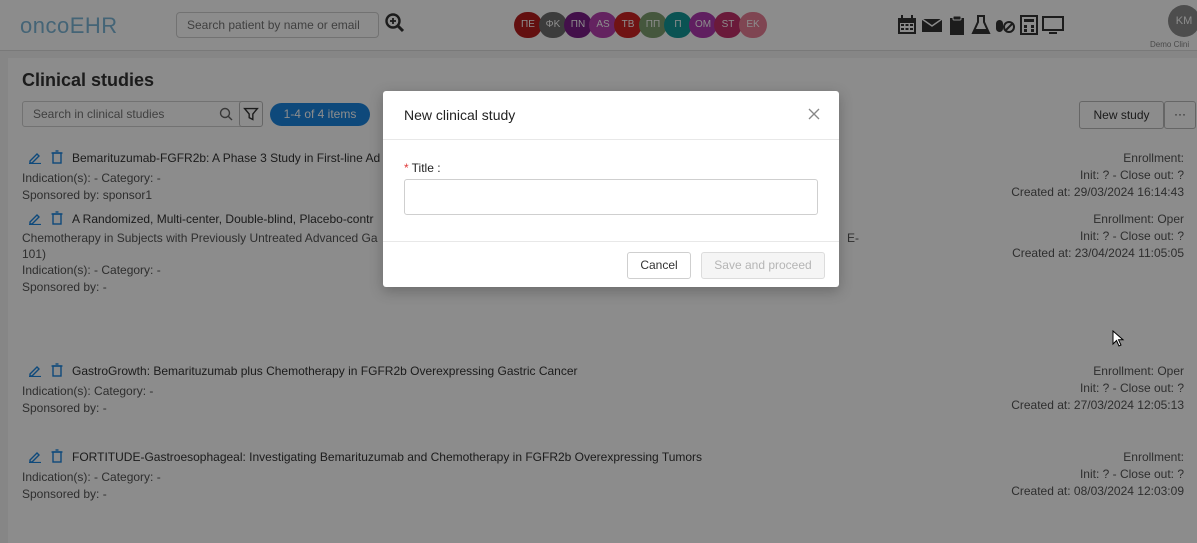  I want to click on mouse-cursor-icon, so click(1118, 338).